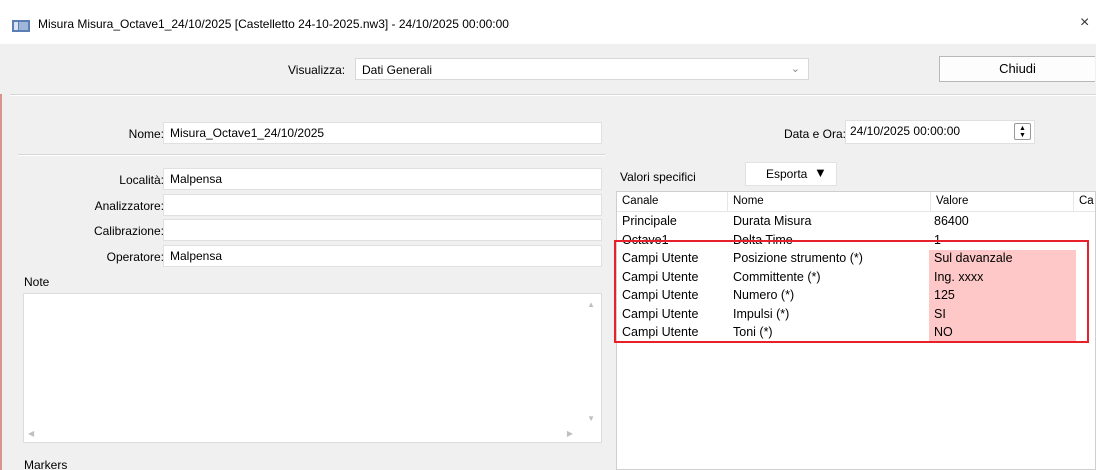 The height and width of the screenshot is (470, 1096). I want to click on spin-updown-icon: ▲ ▼, so click(1022, 131).